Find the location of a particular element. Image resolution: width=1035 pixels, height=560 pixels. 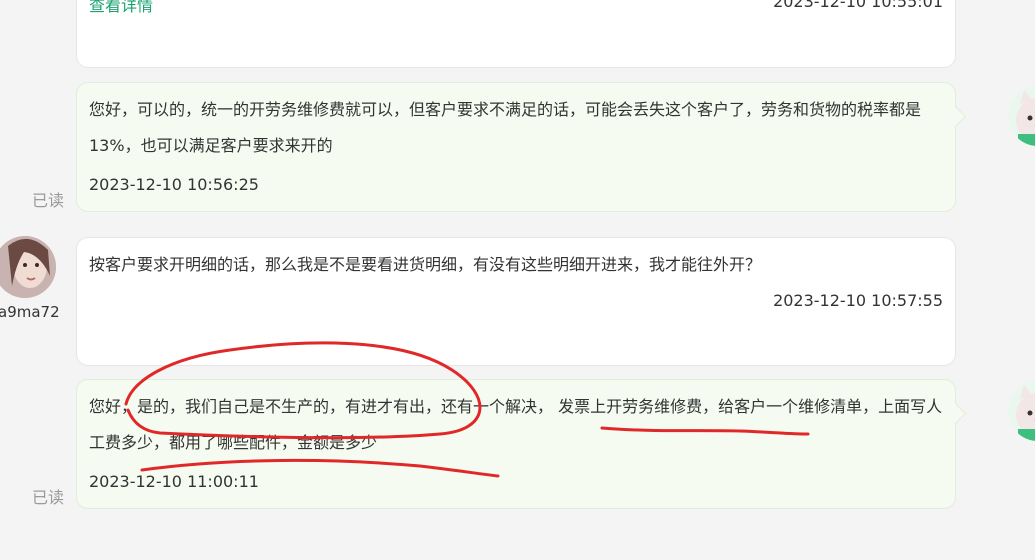

message-time: 2023-12-10 10:55:01 is located at coordinates (858, 5).